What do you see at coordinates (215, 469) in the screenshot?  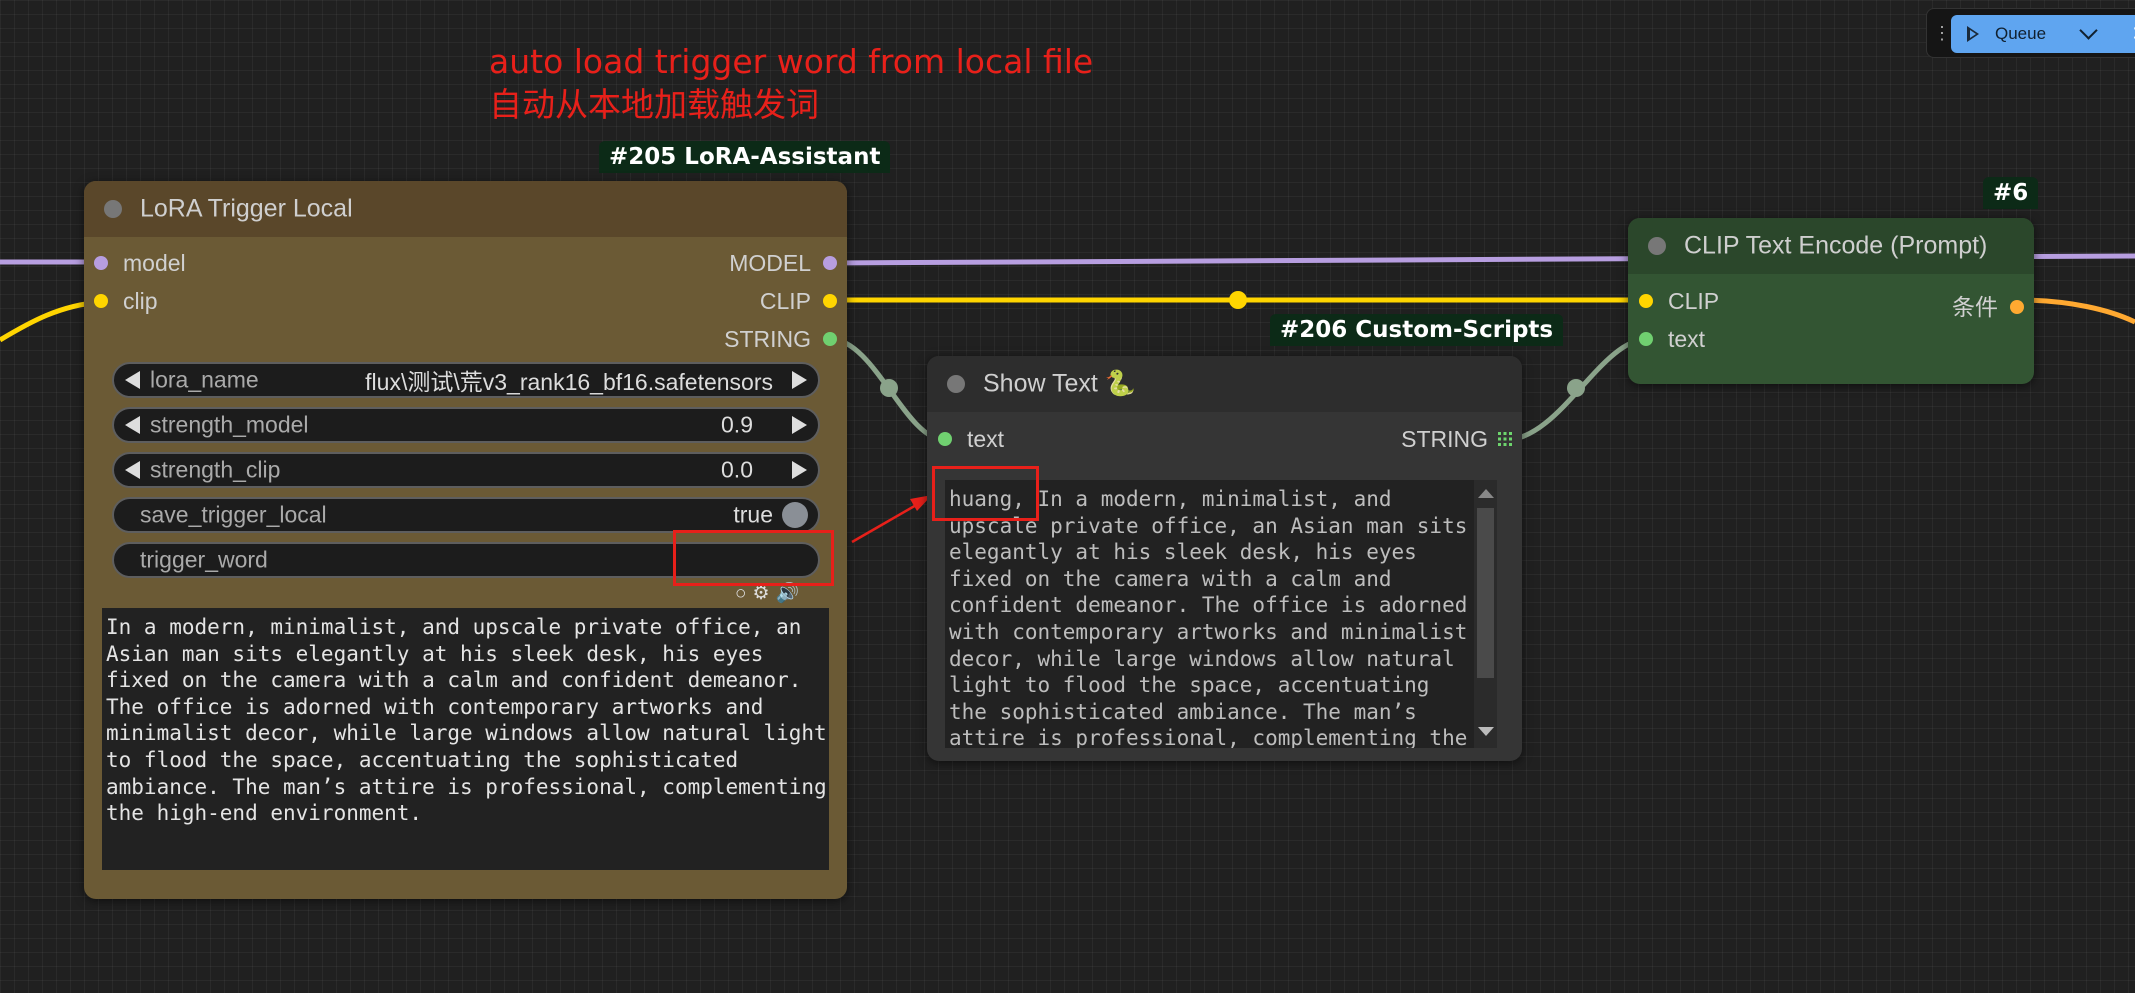 I see `strength-clip-label: strength_clip` at bounding box center [215, 469].